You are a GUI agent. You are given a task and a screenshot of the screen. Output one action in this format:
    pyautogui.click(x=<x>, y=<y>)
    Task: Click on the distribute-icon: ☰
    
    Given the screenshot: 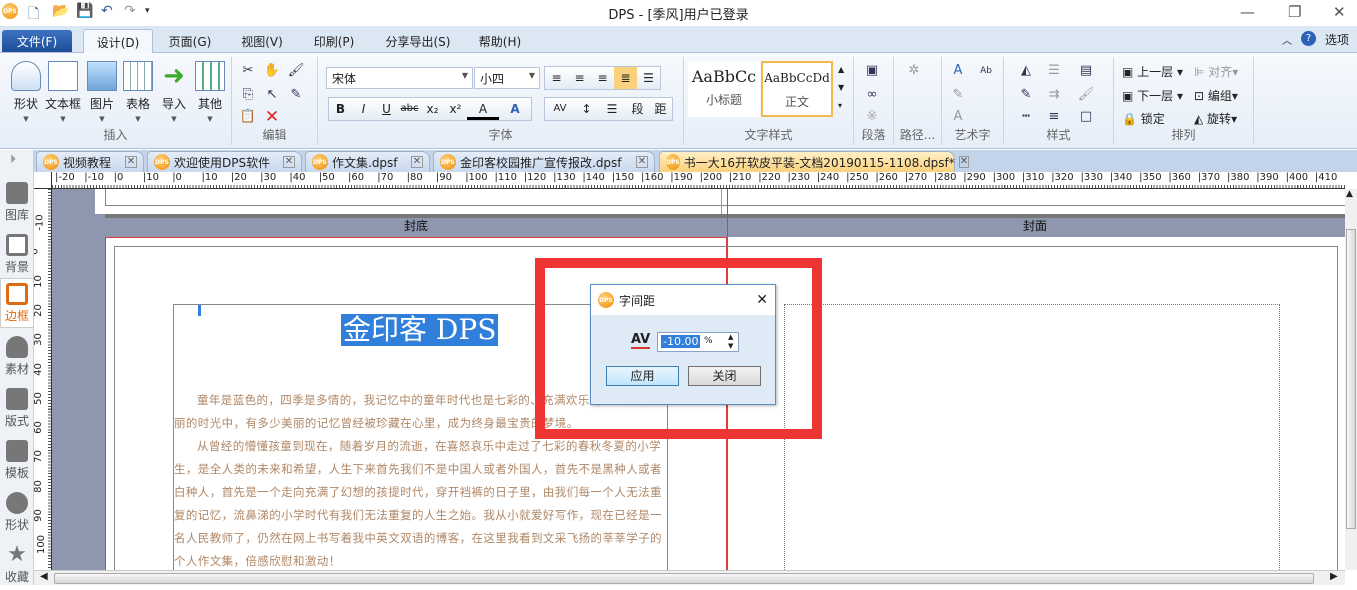 What is the action you would take?
    pyautogui.click(x=648, y=78)
    